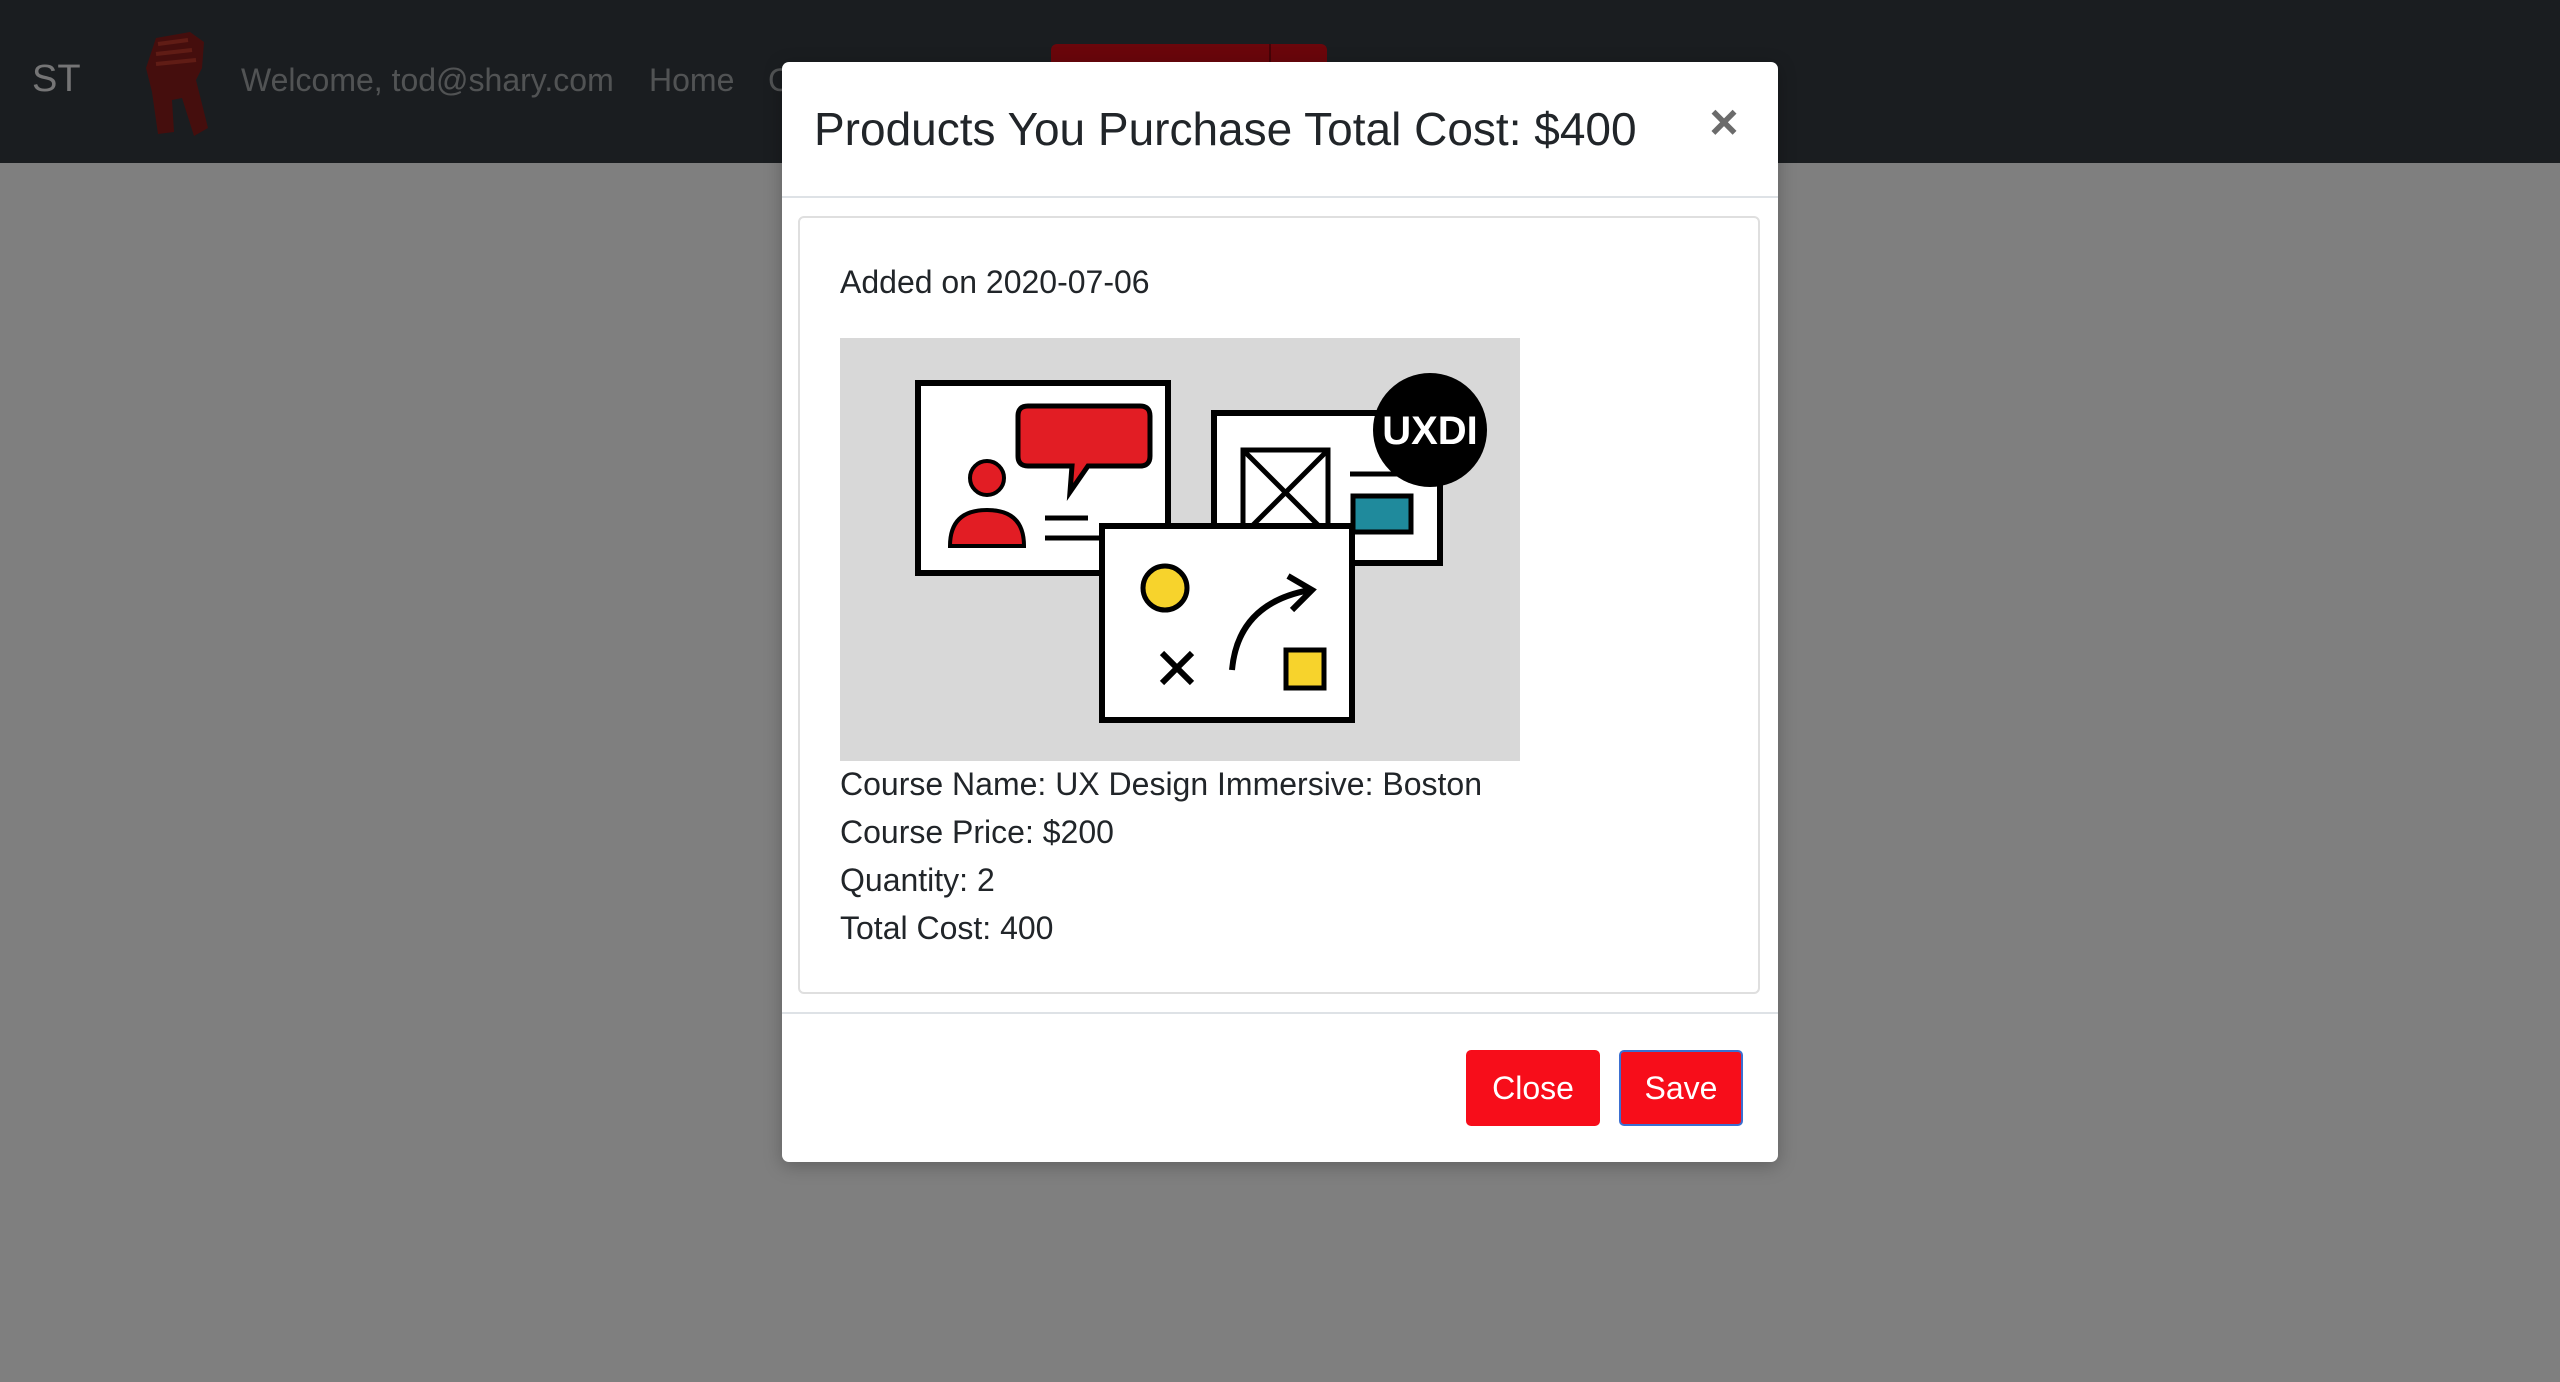 The image size is (2560, 1382). Describe the element at coordinates (1724, 122) in the screenshot. I see `close-icon: ×` at that location.